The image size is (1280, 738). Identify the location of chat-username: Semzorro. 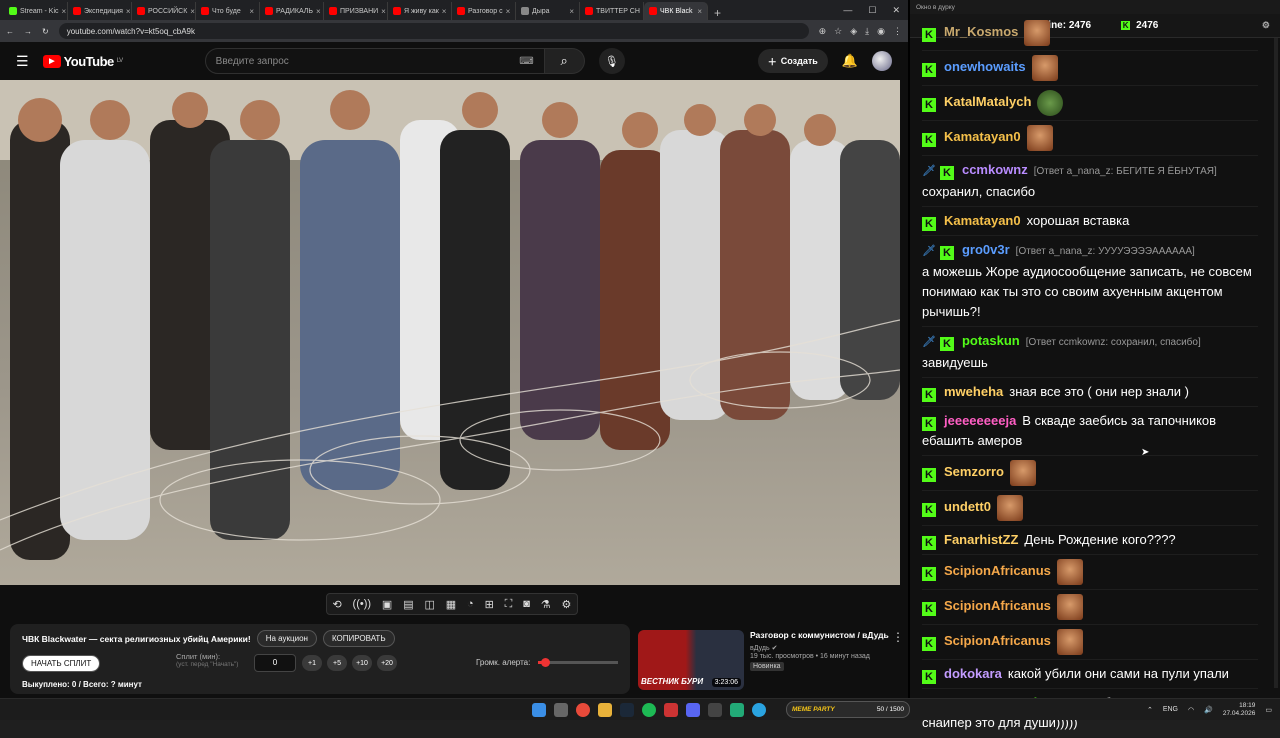
(974, 471).